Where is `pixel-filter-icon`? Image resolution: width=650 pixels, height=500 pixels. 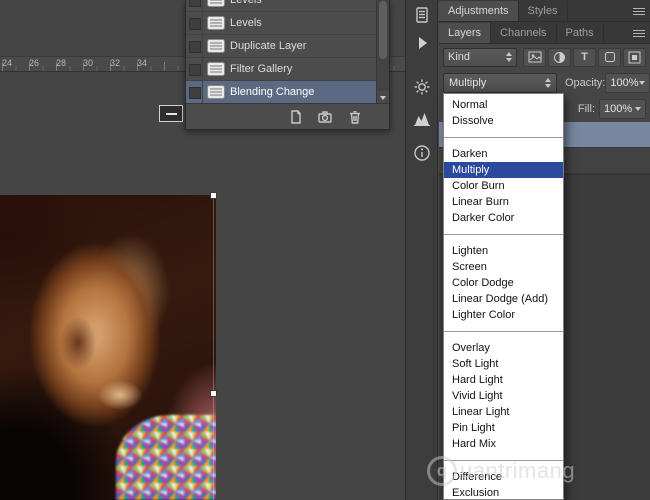
pixel-filter-icon is located at coordinates (534, 57).